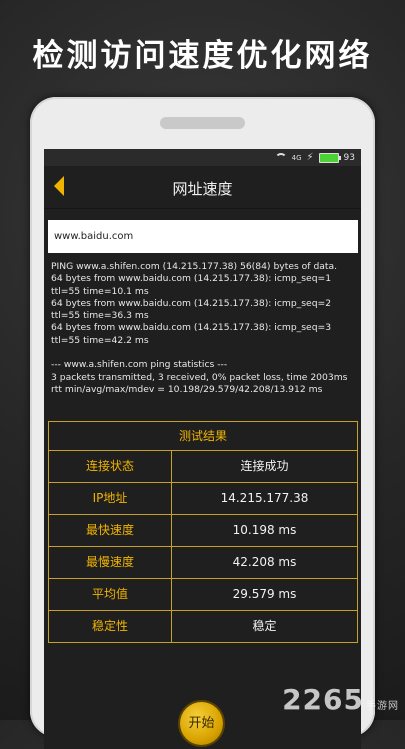  What do you see at coordinates (202, 123) in the screenshot?
I see `phone-speaker` at bounding box center [202, 123].